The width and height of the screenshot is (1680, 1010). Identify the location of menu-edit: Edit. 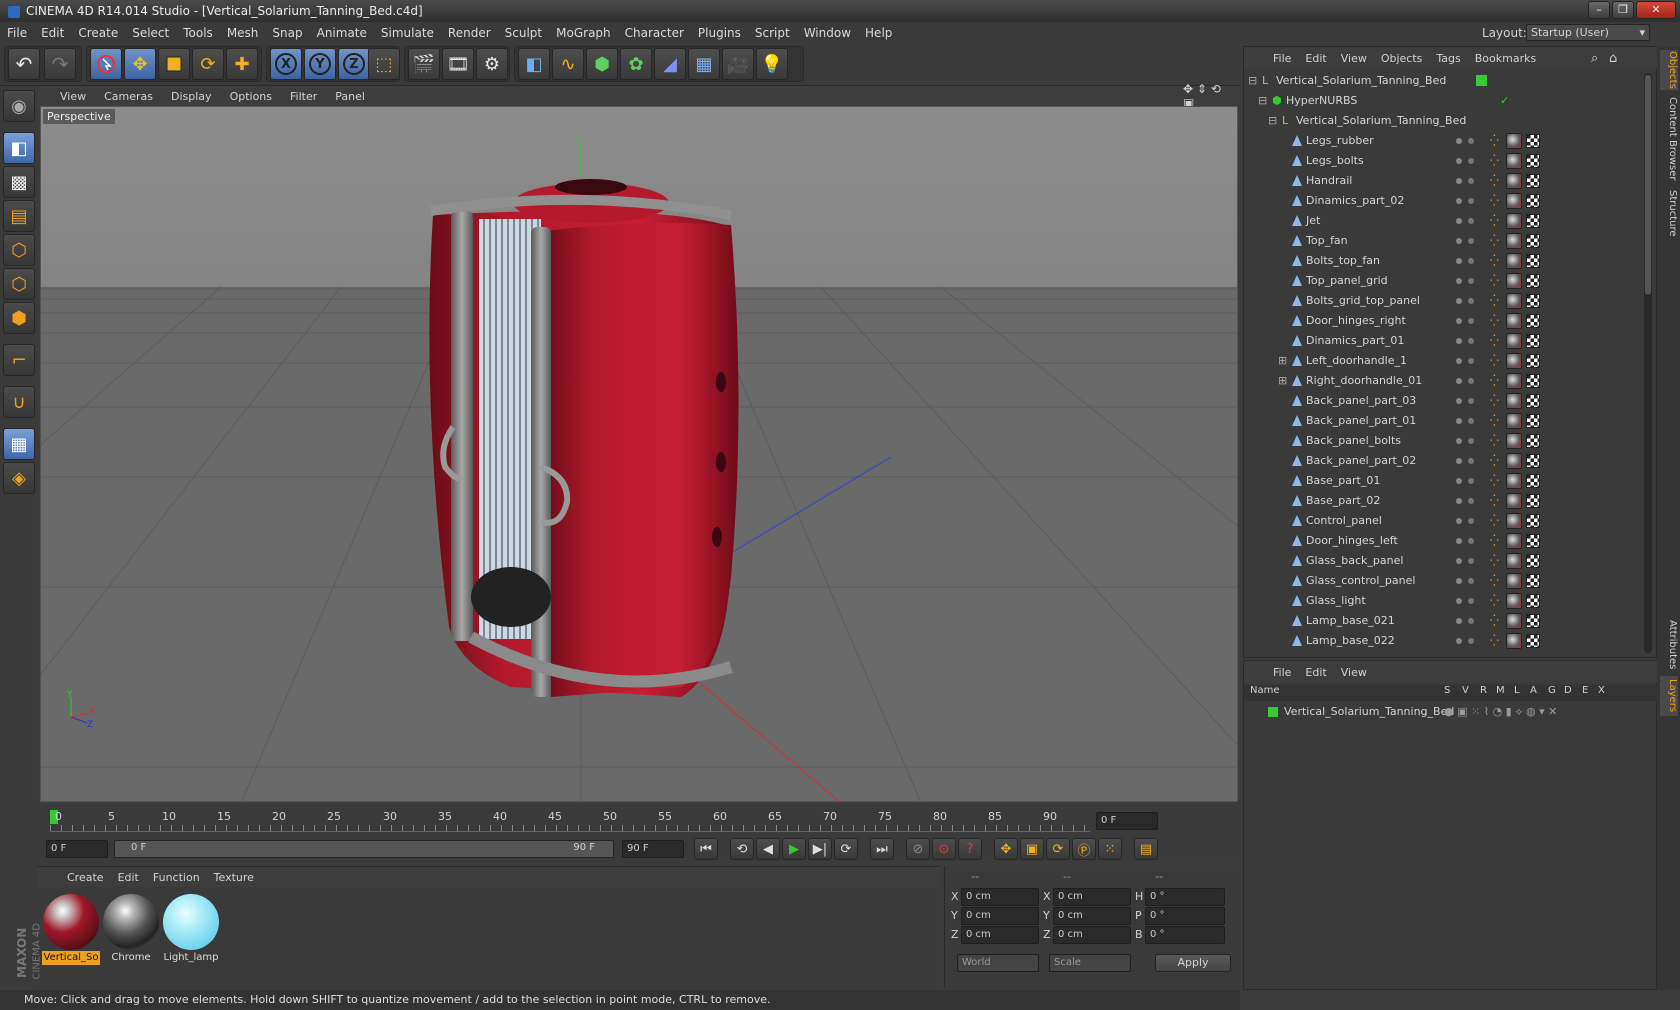
(52, 33).